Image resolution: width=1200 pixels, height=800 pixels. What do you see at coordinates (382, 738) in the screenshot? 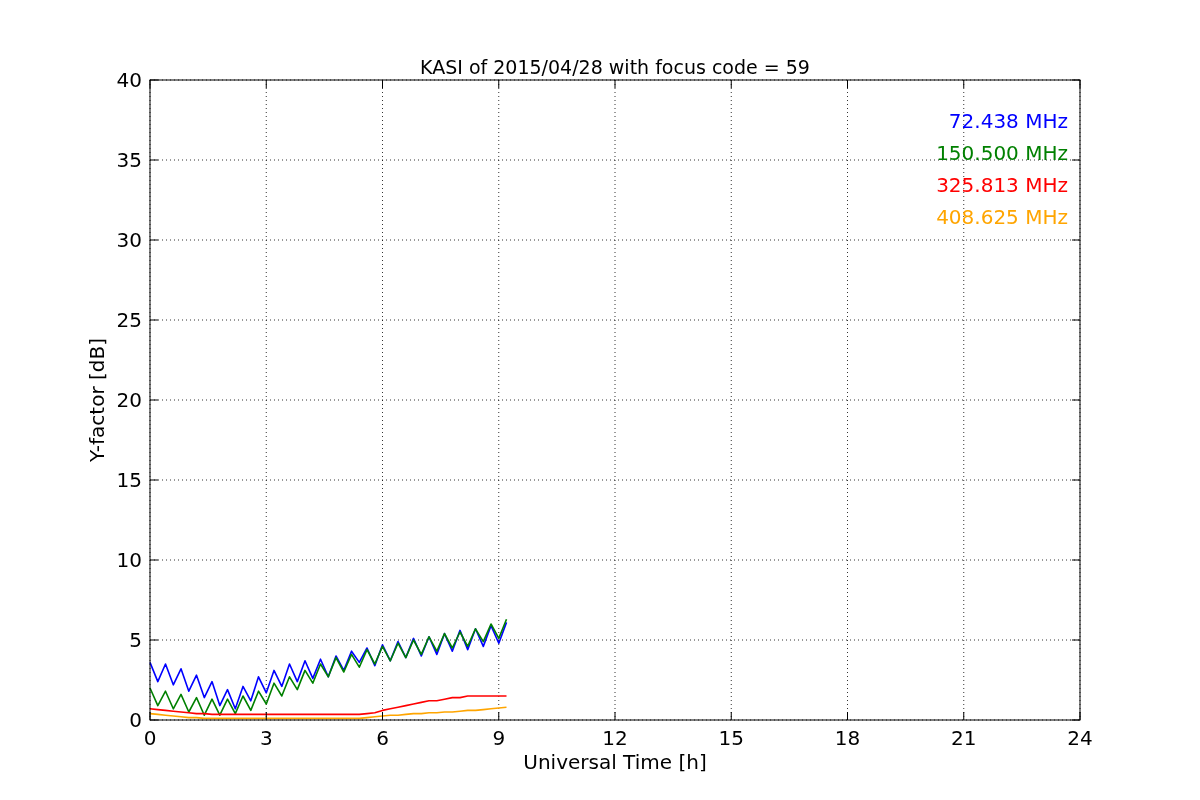
I see `tick-label: 6` at bounding box center [382, 738].